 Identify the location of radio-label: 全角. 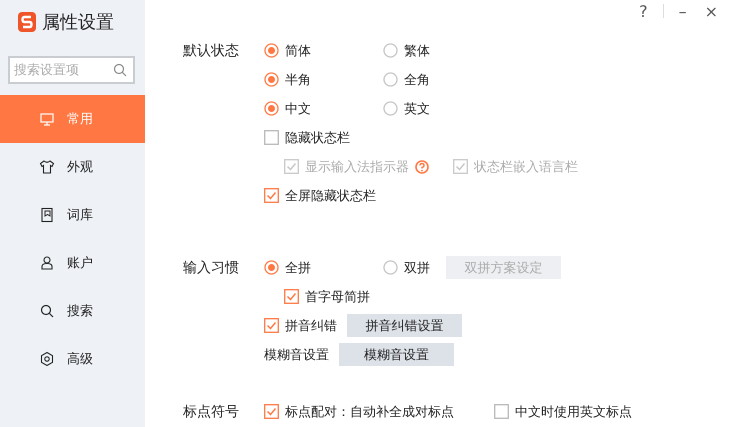
(417, 80).